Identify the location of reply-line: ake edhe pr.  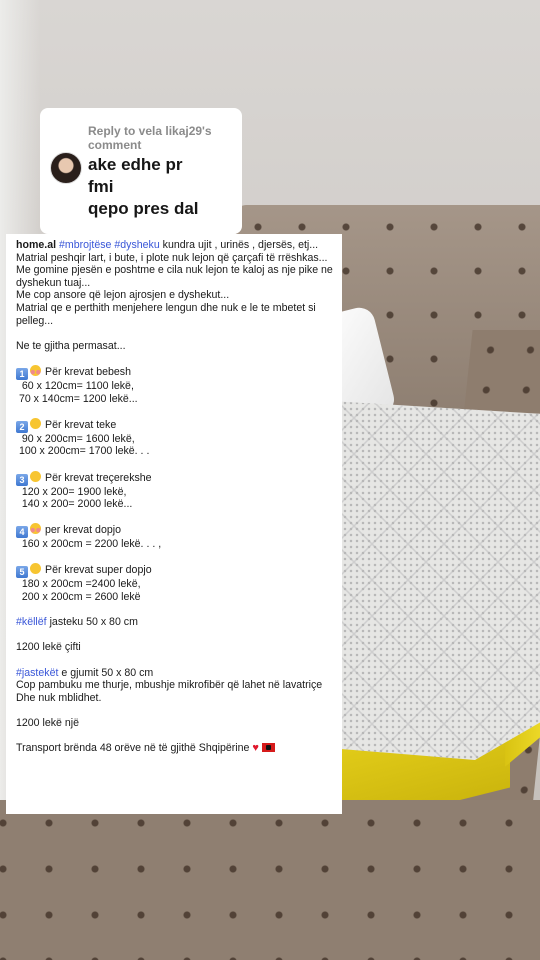
(135, 164).